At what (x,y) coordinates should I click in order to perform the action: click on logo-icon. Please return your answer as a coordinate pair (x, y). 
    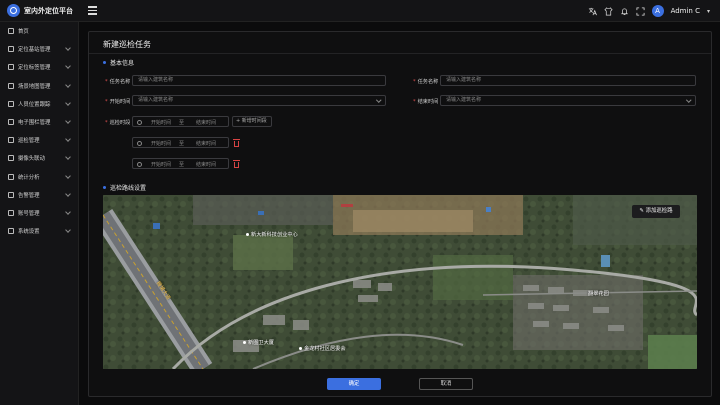
    Looking at the image, I should click on (13, 10).